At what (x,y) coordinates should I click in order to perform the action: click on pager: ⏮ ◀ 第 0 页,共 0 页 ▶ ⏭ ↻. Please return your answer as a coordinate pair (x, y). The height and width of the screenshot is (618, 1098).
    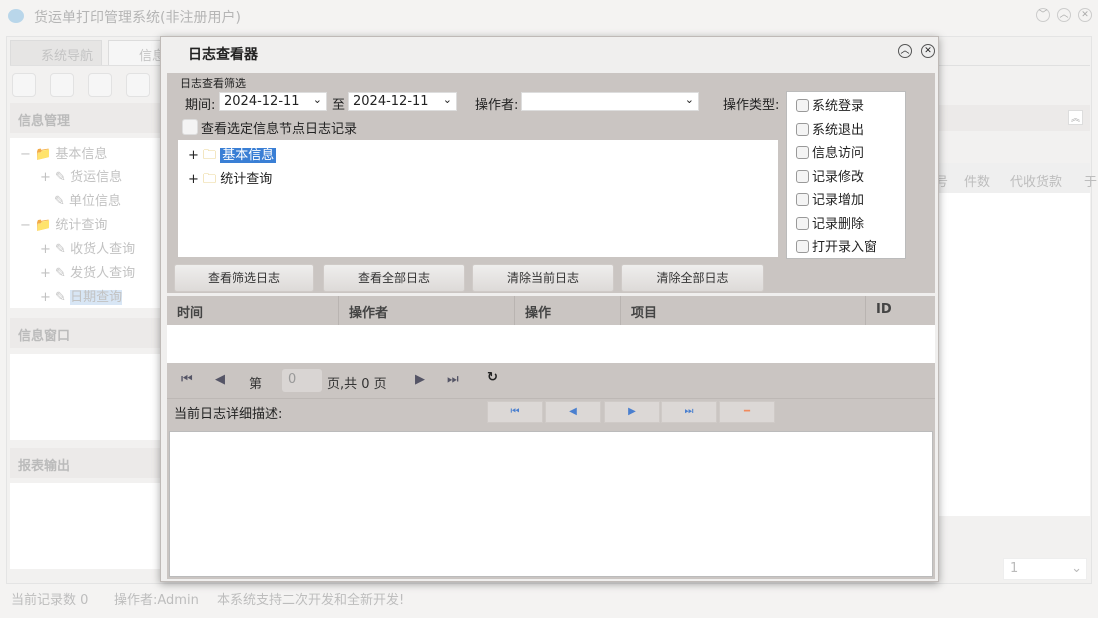
    Looking at the image, I should click on (551, 381).